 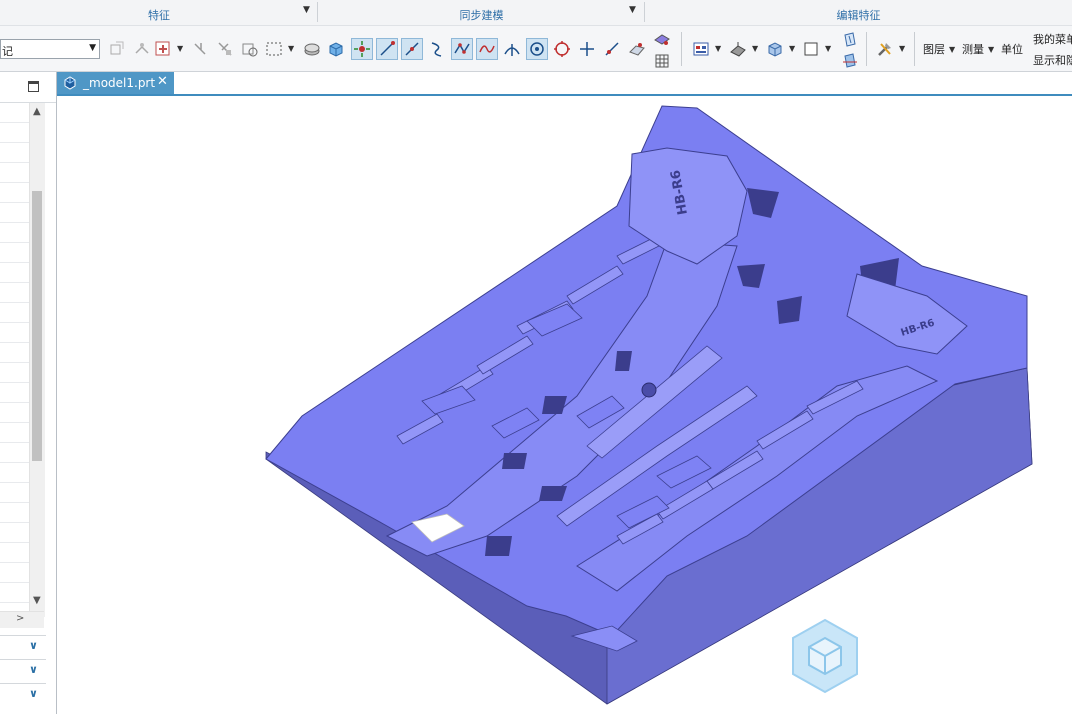 What do you see at coordinates (412, 49) in the screenshot?
I see `mid-point-icon` at bounding box center [412, 49].